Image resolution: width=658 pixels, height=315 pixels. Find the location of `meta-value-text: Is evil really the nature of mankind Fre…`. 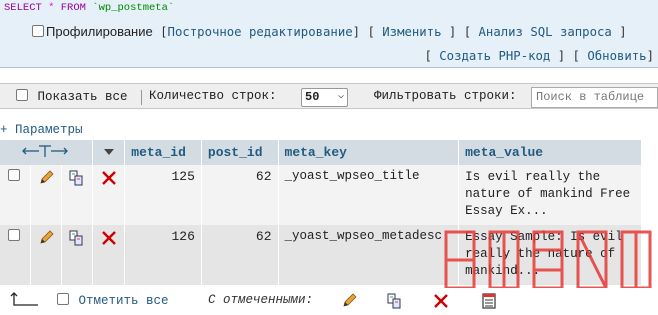

meta-value-text: Is evil really the nature of mankind Fre… is located at coordinates (548, 194).